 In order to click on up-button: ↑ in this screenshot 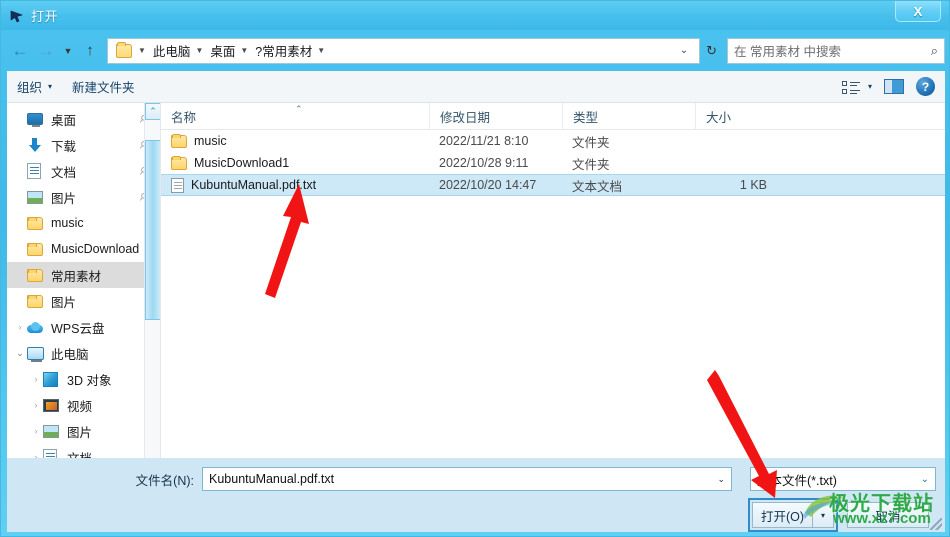, I will do `click(90, 51)`.